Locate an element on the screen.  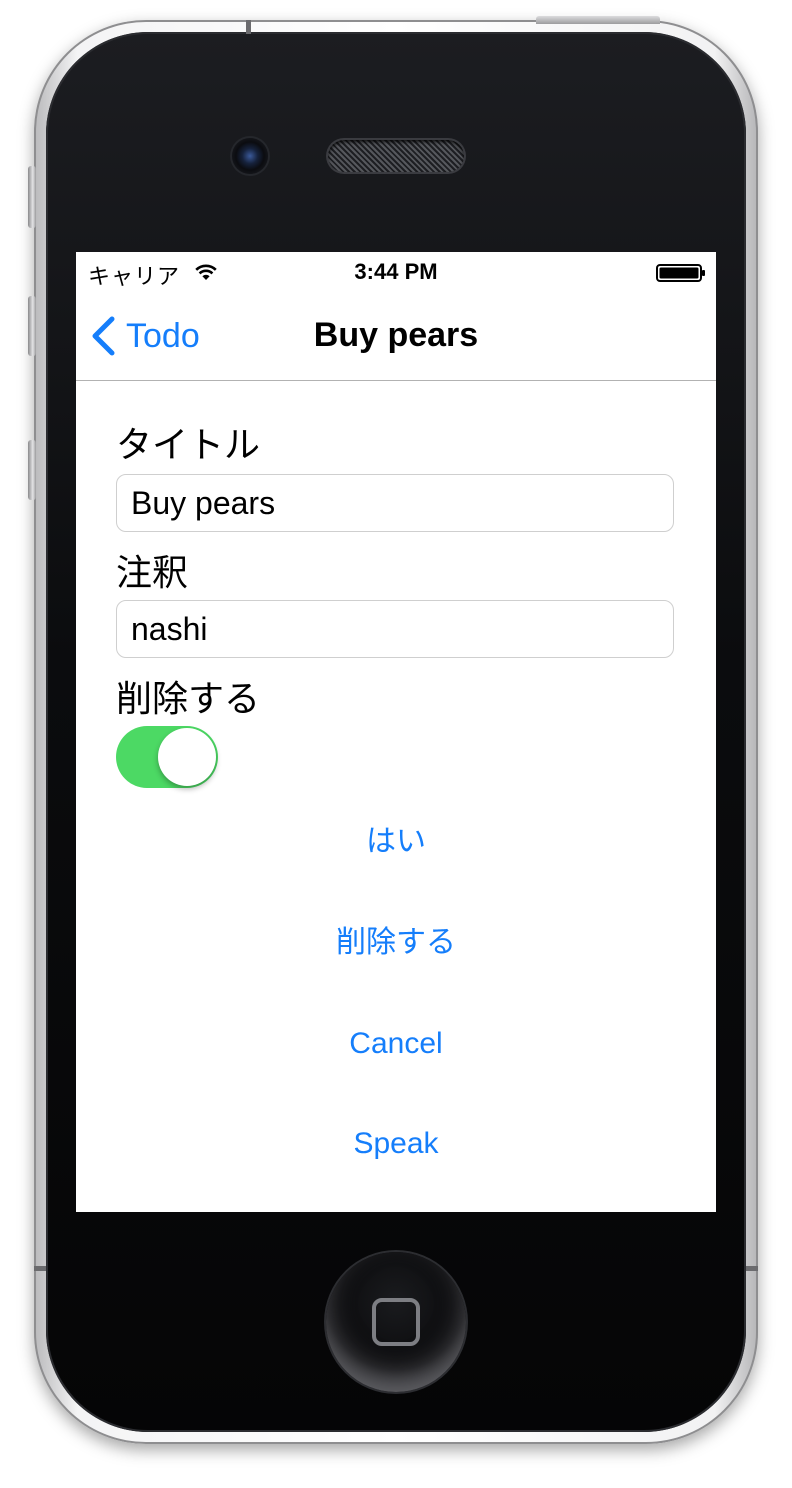
home-square-icon is located at coordinates (396, 1322).